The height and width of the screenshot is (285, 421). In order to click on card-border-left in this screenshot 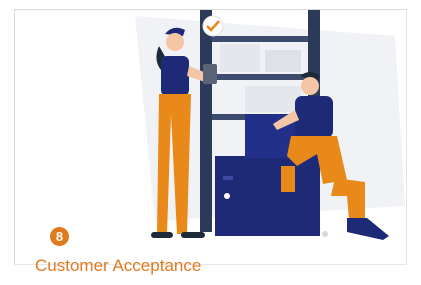, I will do `click(14, 136)`.